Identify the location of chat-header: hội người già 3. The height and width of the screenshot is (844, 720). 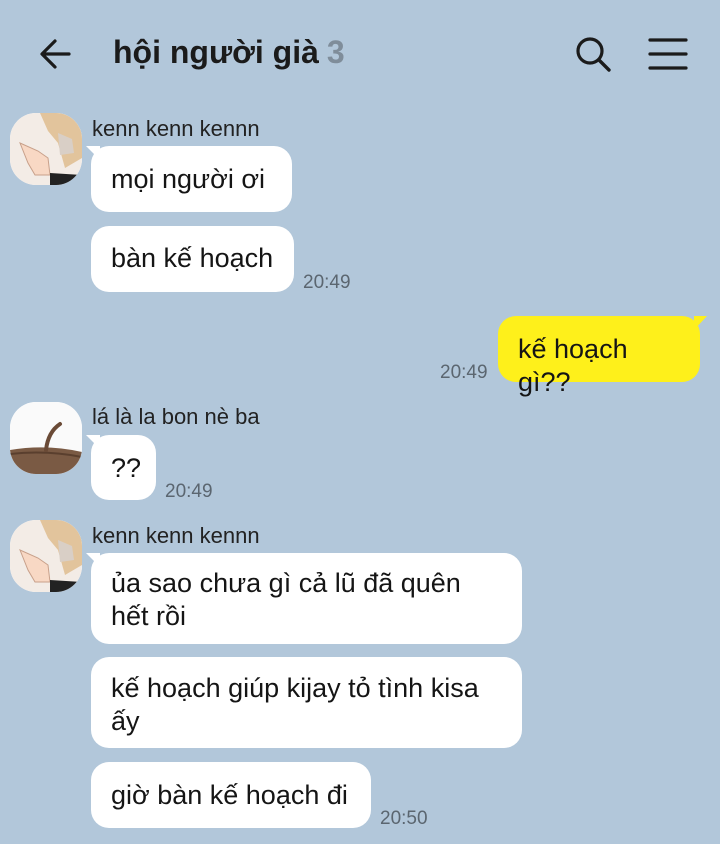
(360, 54).